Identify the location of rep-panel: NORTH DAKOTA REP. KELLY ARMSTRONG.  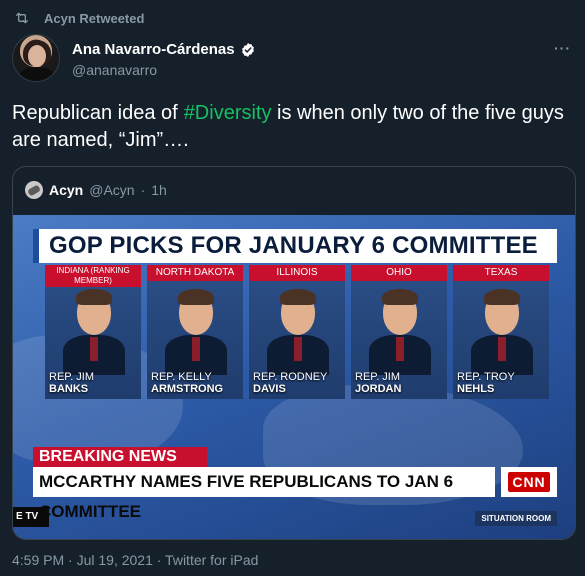
(195, 332).